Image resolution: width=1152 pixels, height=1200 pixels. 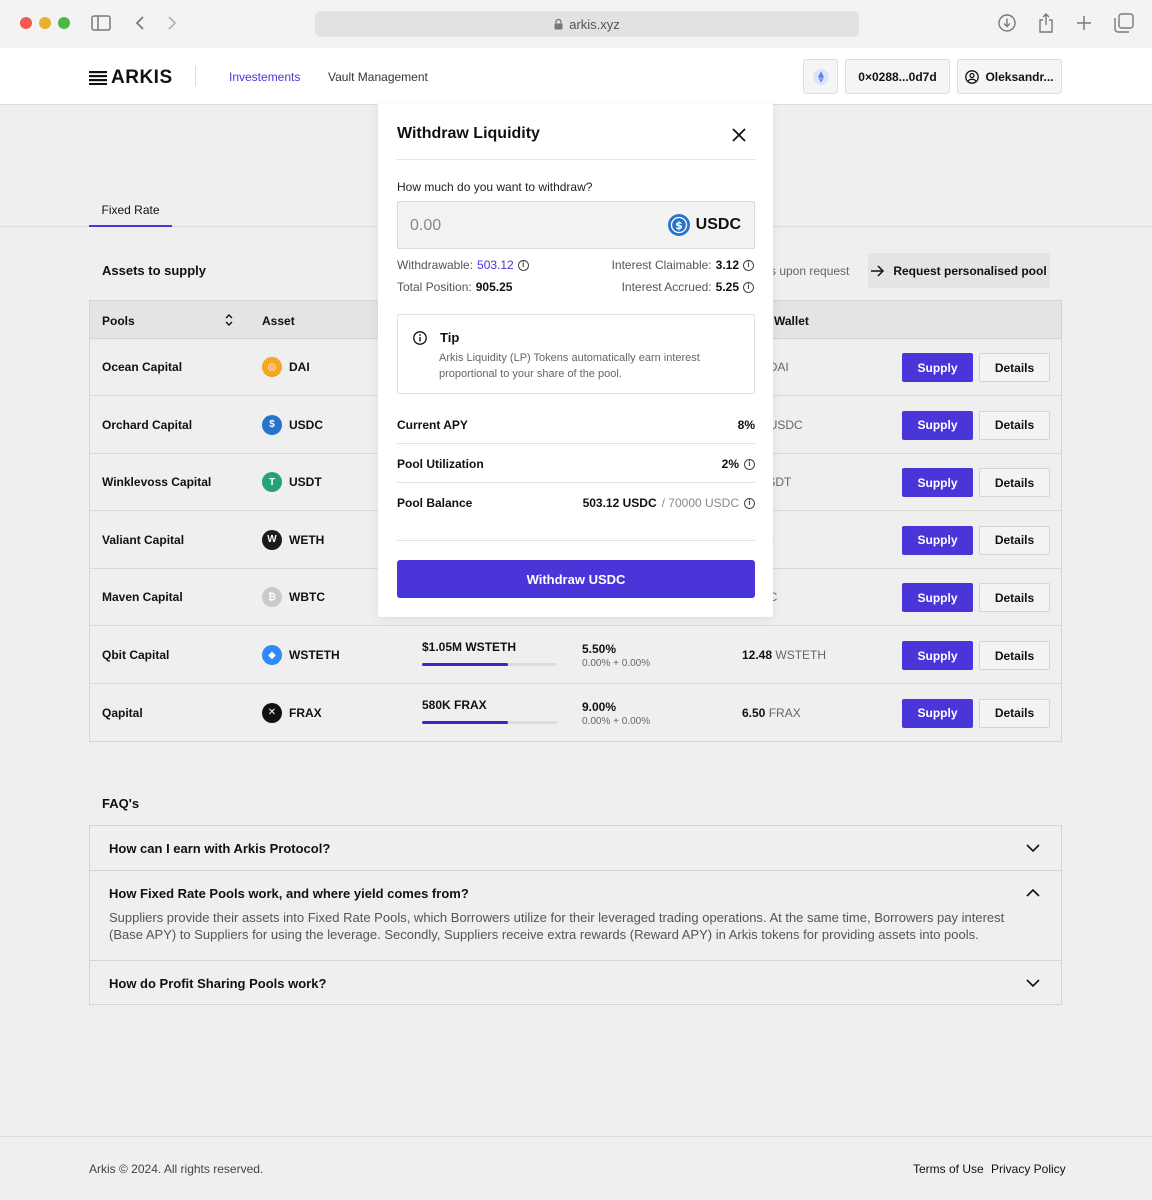 What do you see at coordinates (286, 367) in the screenshot?
I see `asset-cell: ◎ DAI` at bounding box center [286, 367].